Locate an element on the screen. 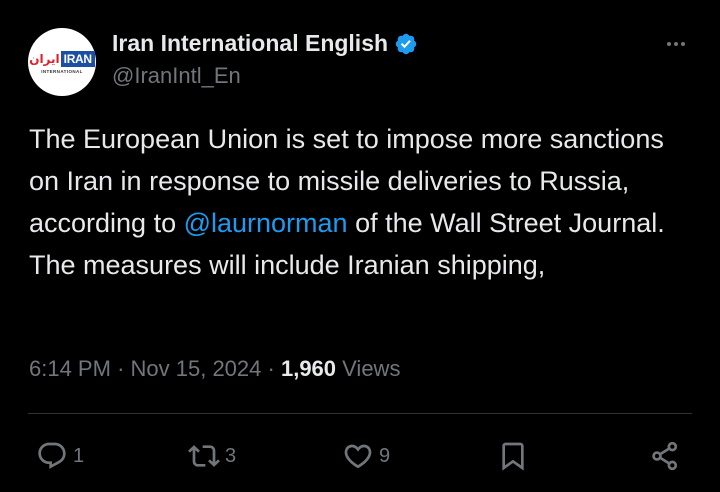 The image size is (720, 492). views-label: Views is located at coordinates (371, 368).